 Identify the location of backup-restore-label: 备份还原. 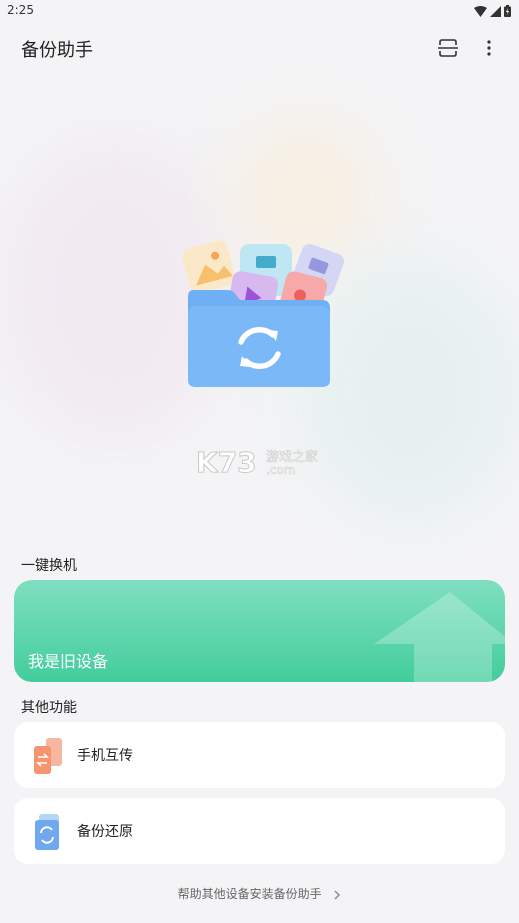
(105, 832).